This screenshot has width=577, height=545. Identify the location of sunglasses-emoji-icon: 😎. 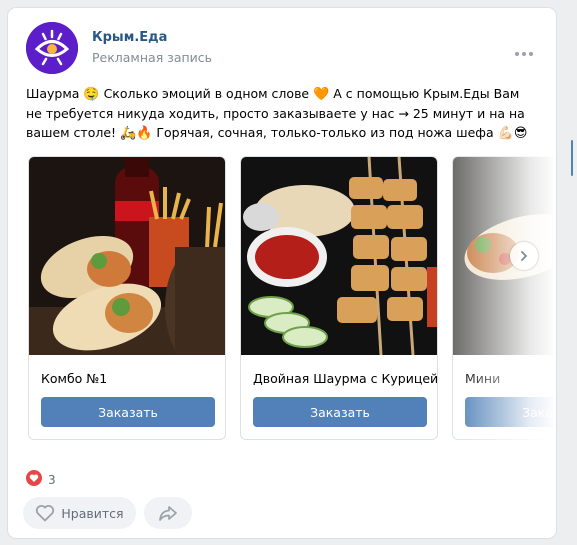
(520, 133).